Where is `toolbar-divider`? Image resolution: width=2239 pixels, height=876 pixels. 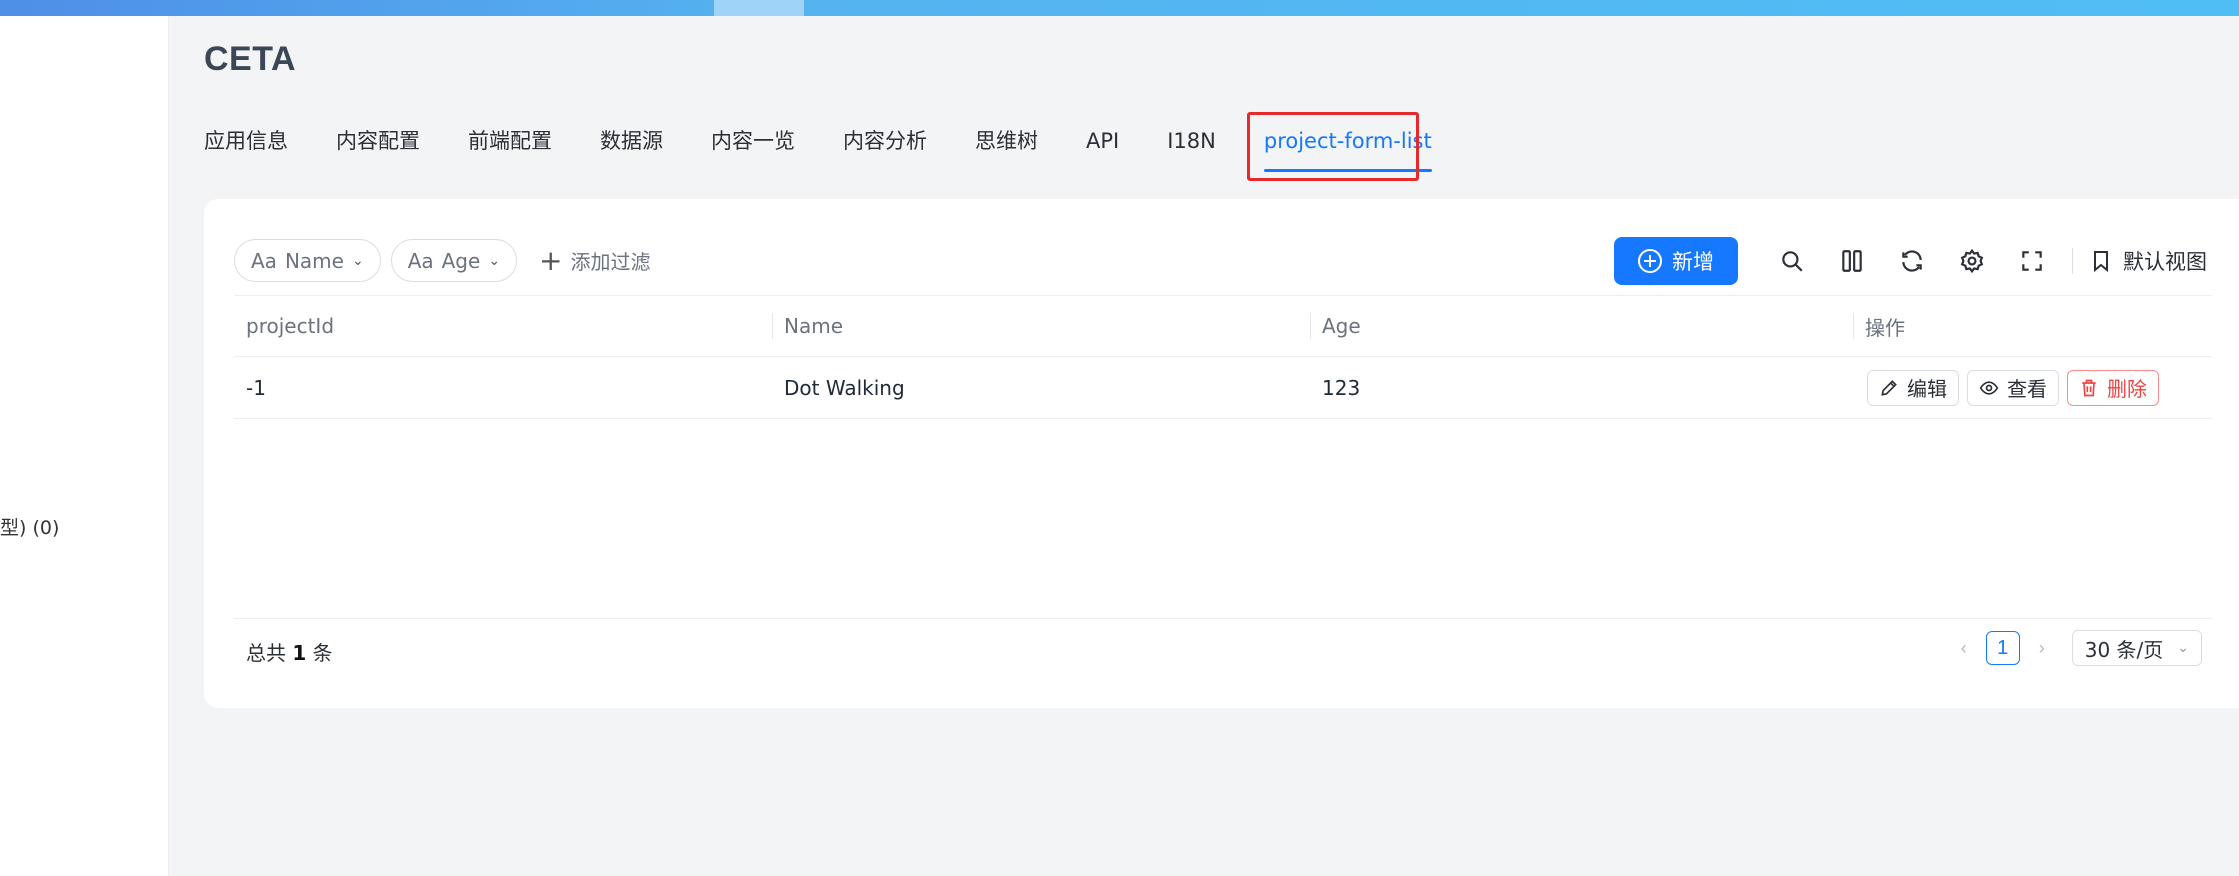 toolbar-divider is located at coordinates (2072, 261).